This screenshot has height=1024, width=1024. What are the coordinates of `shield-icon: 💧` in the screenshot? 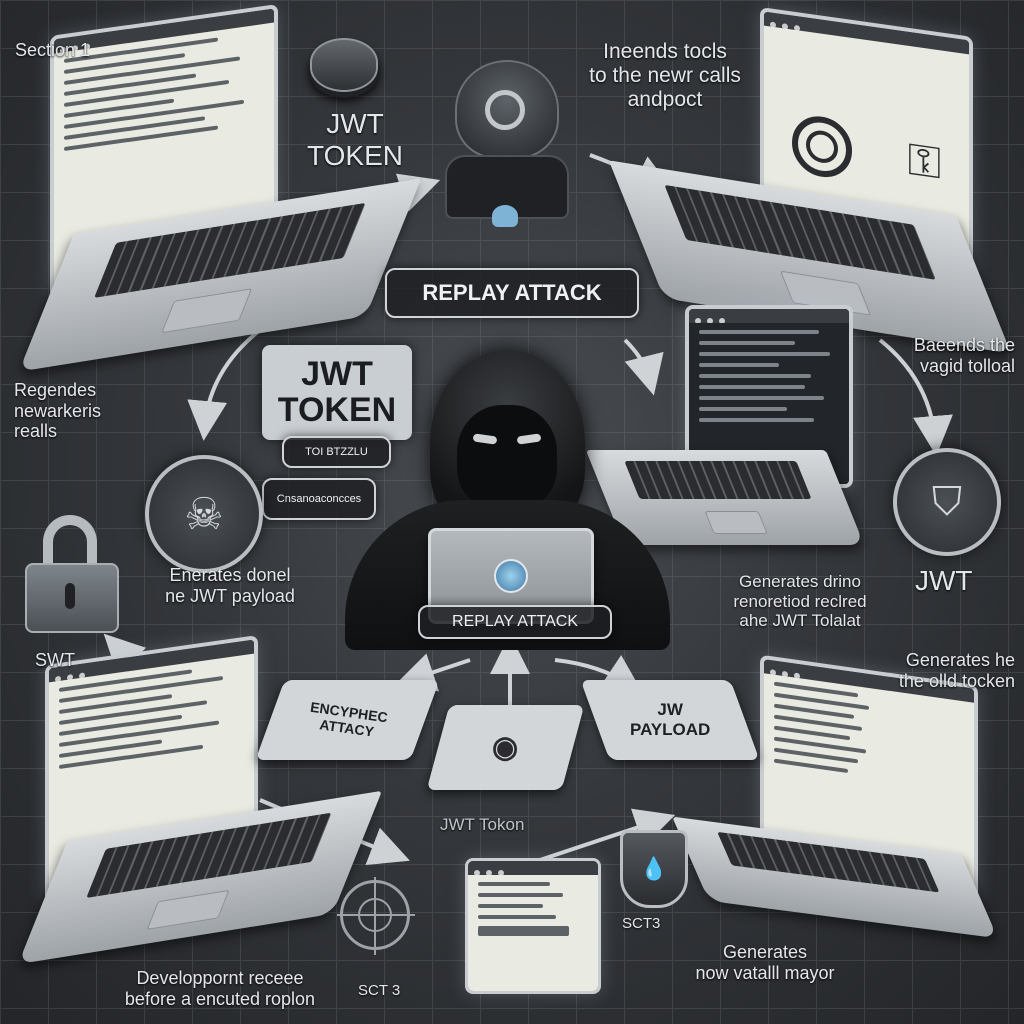 It's located at (654, 869).